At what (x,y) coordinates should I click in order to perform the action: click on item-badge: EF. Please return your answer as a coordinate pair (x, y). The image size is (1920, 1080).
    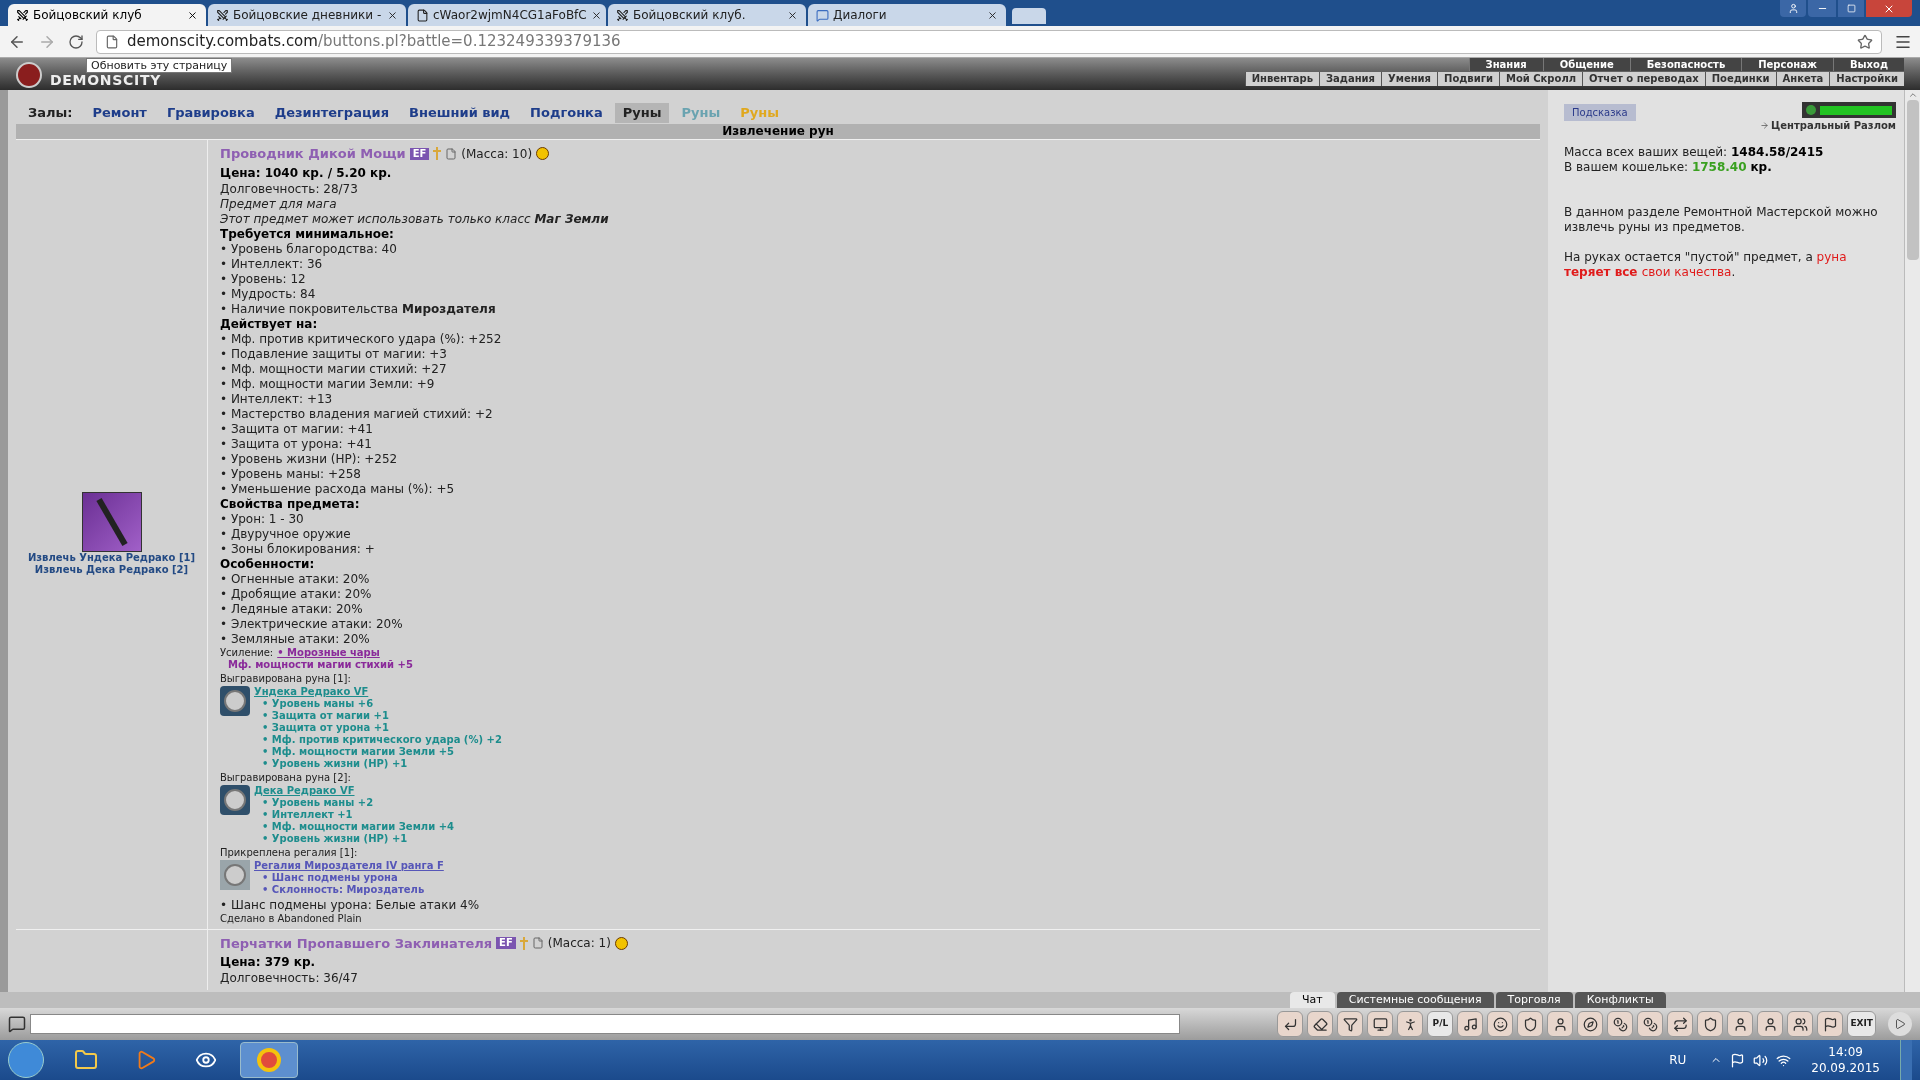
    Looking at the image, I should click on (506, 943).